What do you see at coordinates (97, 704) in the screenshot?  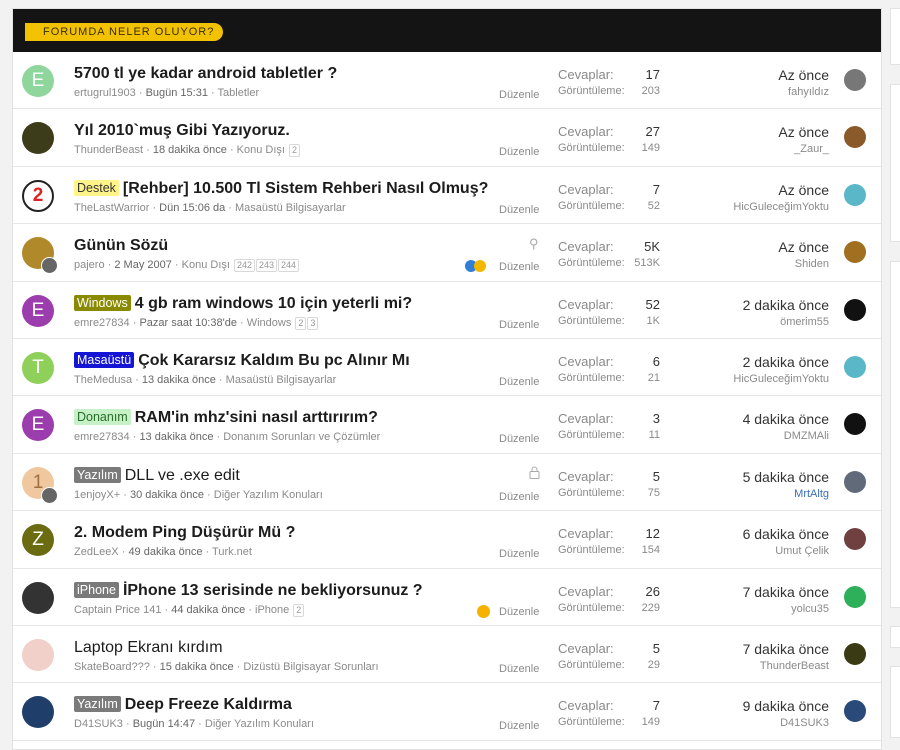 I see `thread-prefix-badge: Yazılım` at bounding box center [97, 704].